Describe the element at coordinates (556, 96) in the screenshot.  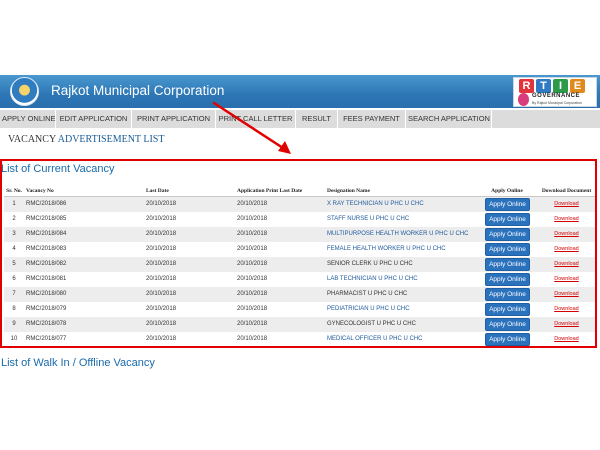
I see `rtie-governance-text: GOVERNANCE` at that location.